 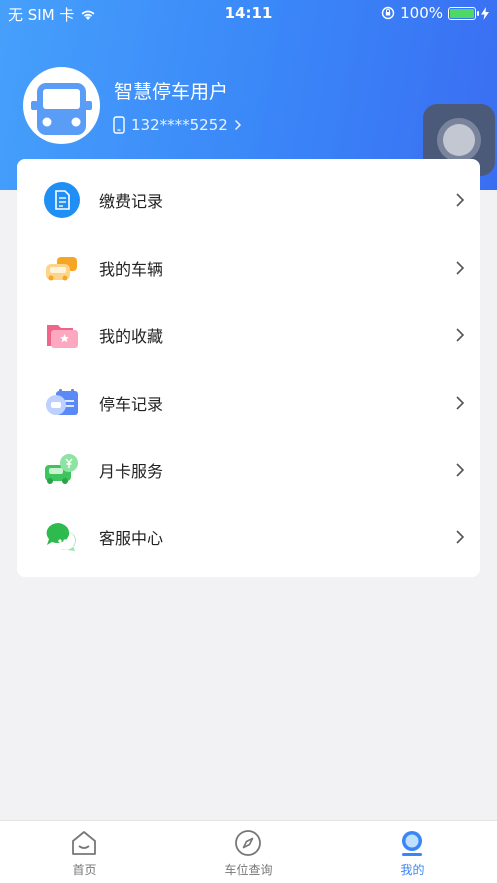 What do you see at coordinates (84, 843) in the screenshot?
I see `home-icon` at bounding box center [84, 843].